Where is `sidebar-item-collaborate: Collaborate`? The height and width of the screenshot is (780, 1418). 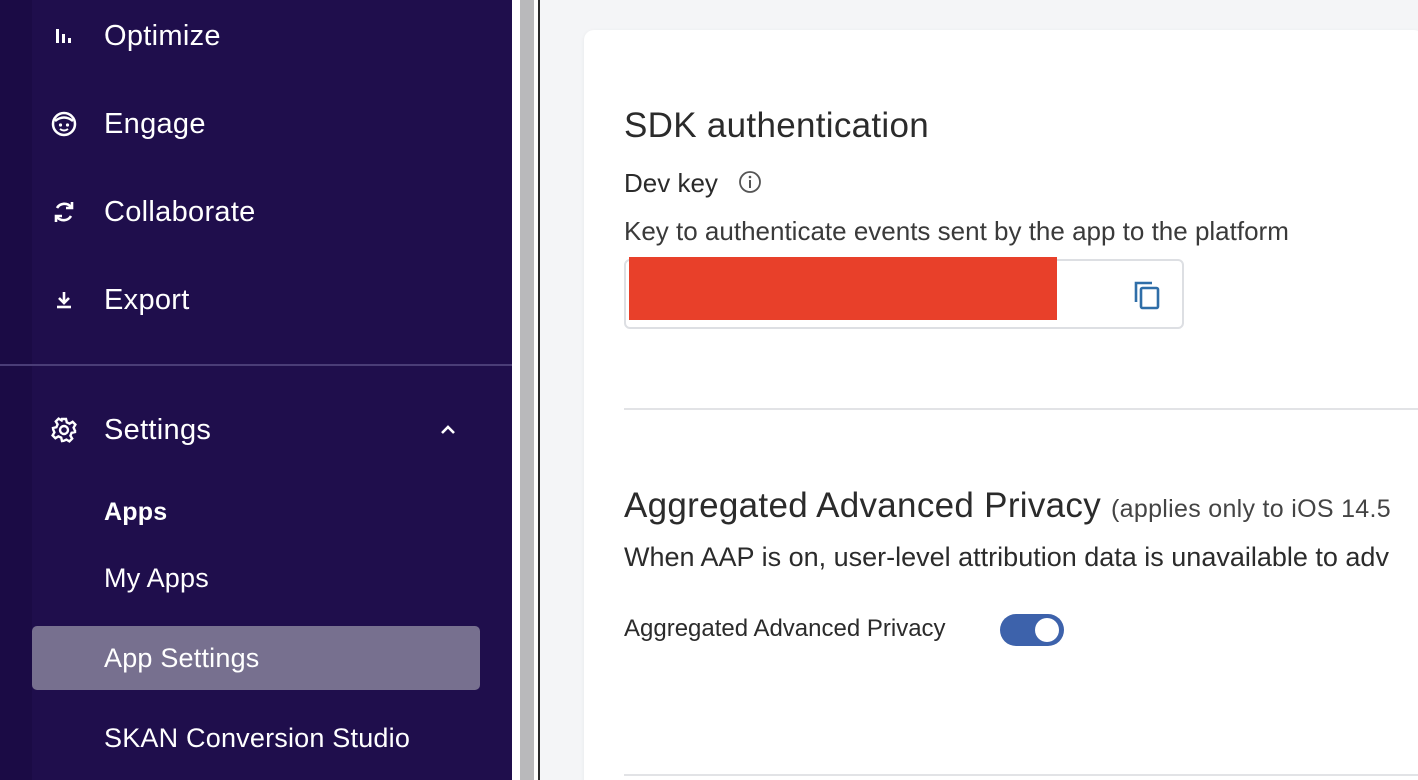 sidebar-item-collaborate: Collaborate is located at coordinates (256, 212).